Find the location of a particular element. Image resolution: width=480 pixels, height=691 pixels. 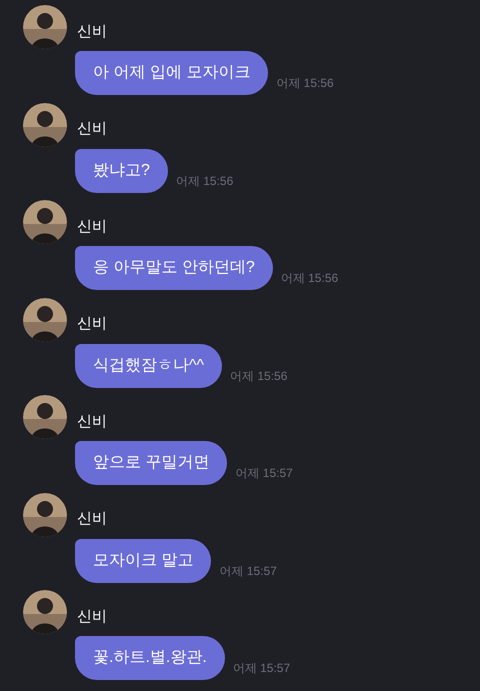

message-bubble: 봤냐고? is located at coordinates (121, 170).